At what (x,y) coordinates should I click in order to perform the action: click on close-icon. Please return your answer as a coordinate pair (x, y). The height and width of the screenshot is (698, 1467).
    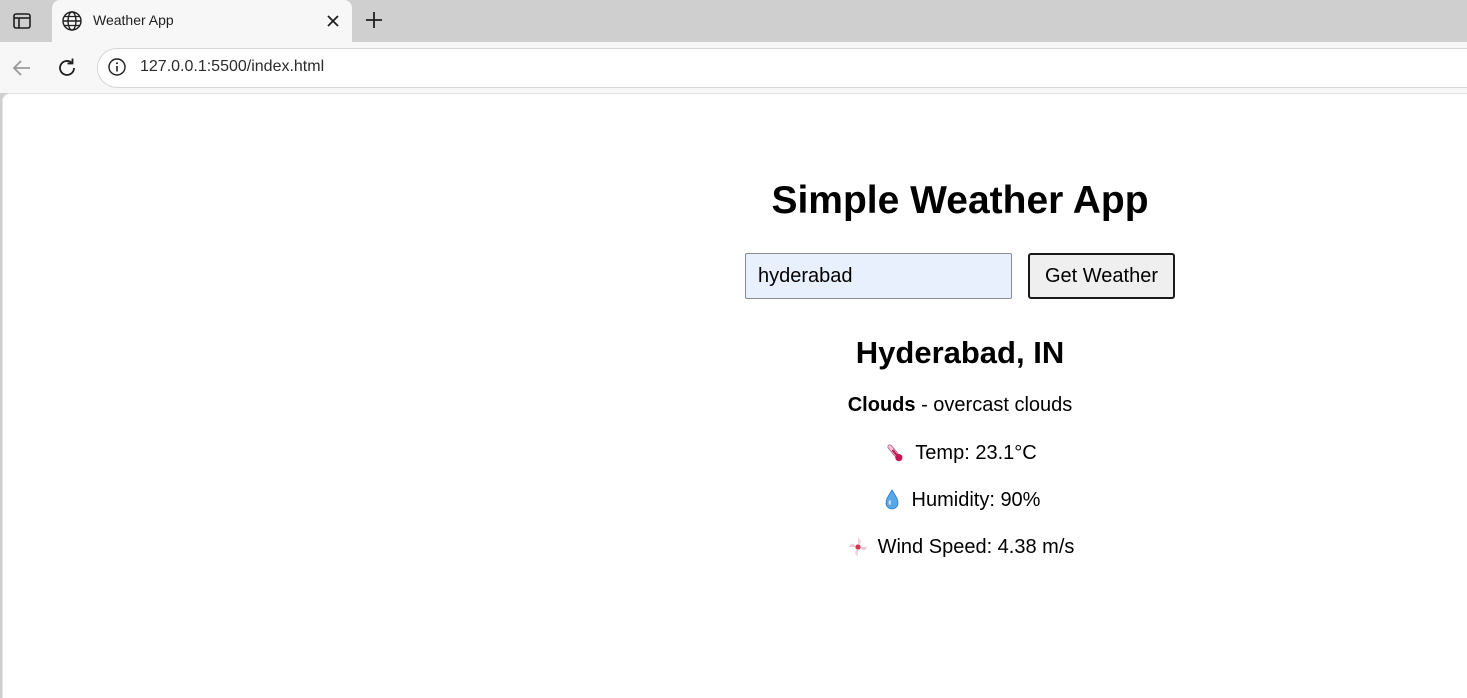
    Looking at the image, I should click on (333, 21).